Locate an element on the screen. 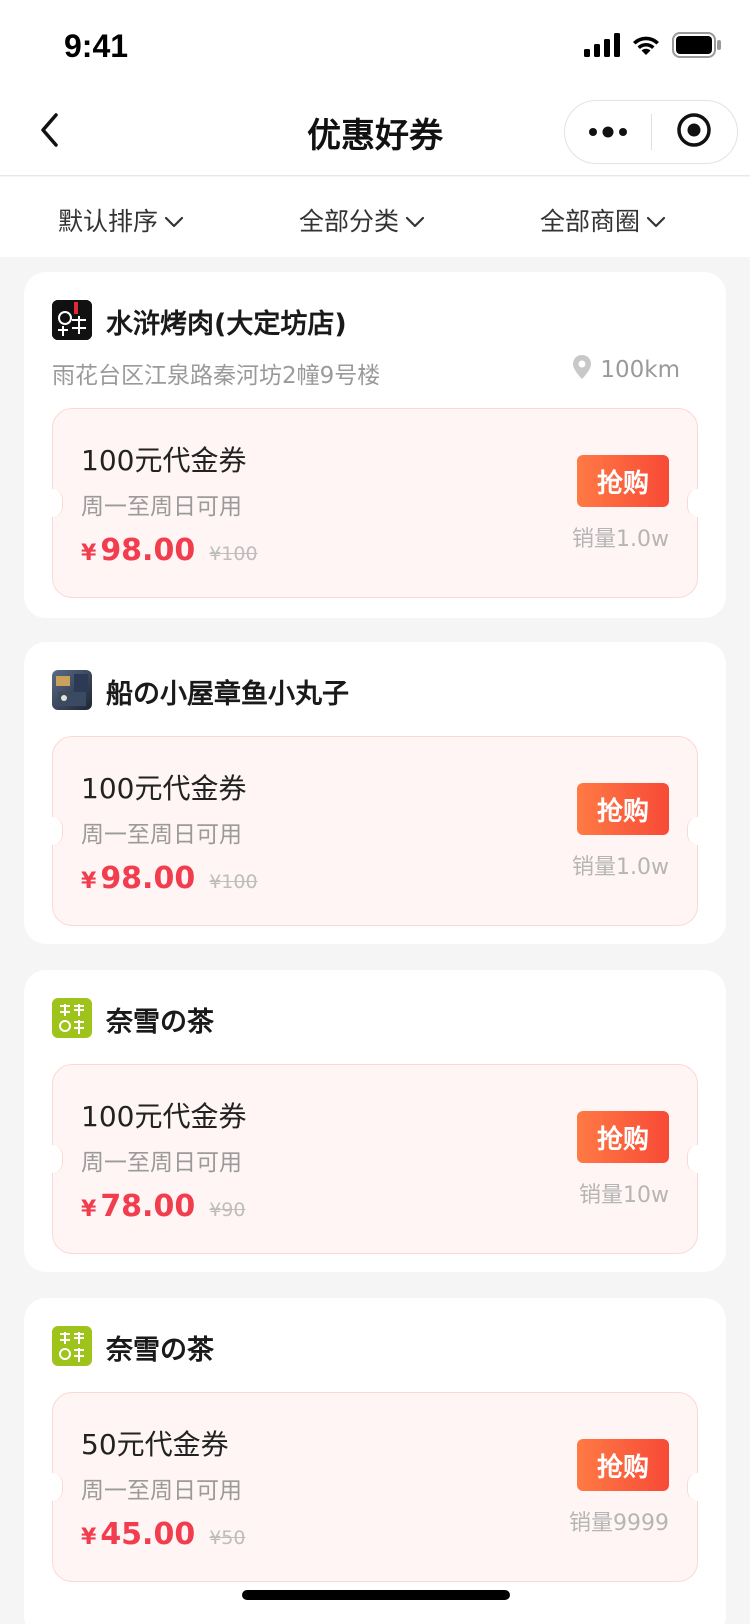  filter-district: 全部商圈 is located at coordinates (603, 220).